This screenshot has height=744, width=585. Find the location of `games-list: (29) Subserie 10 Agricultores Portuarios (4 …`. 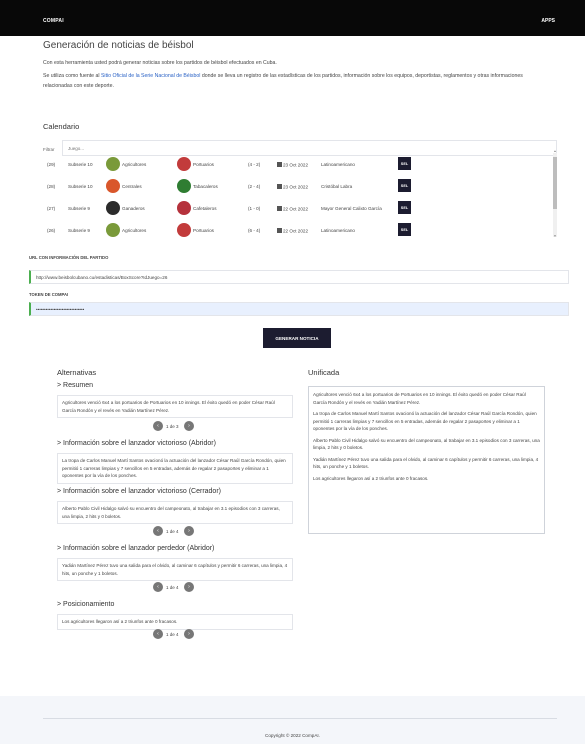

games-list: (29) Subserie 10 Agricultores Portuarios (4 … is located at coordinates (300, 196).